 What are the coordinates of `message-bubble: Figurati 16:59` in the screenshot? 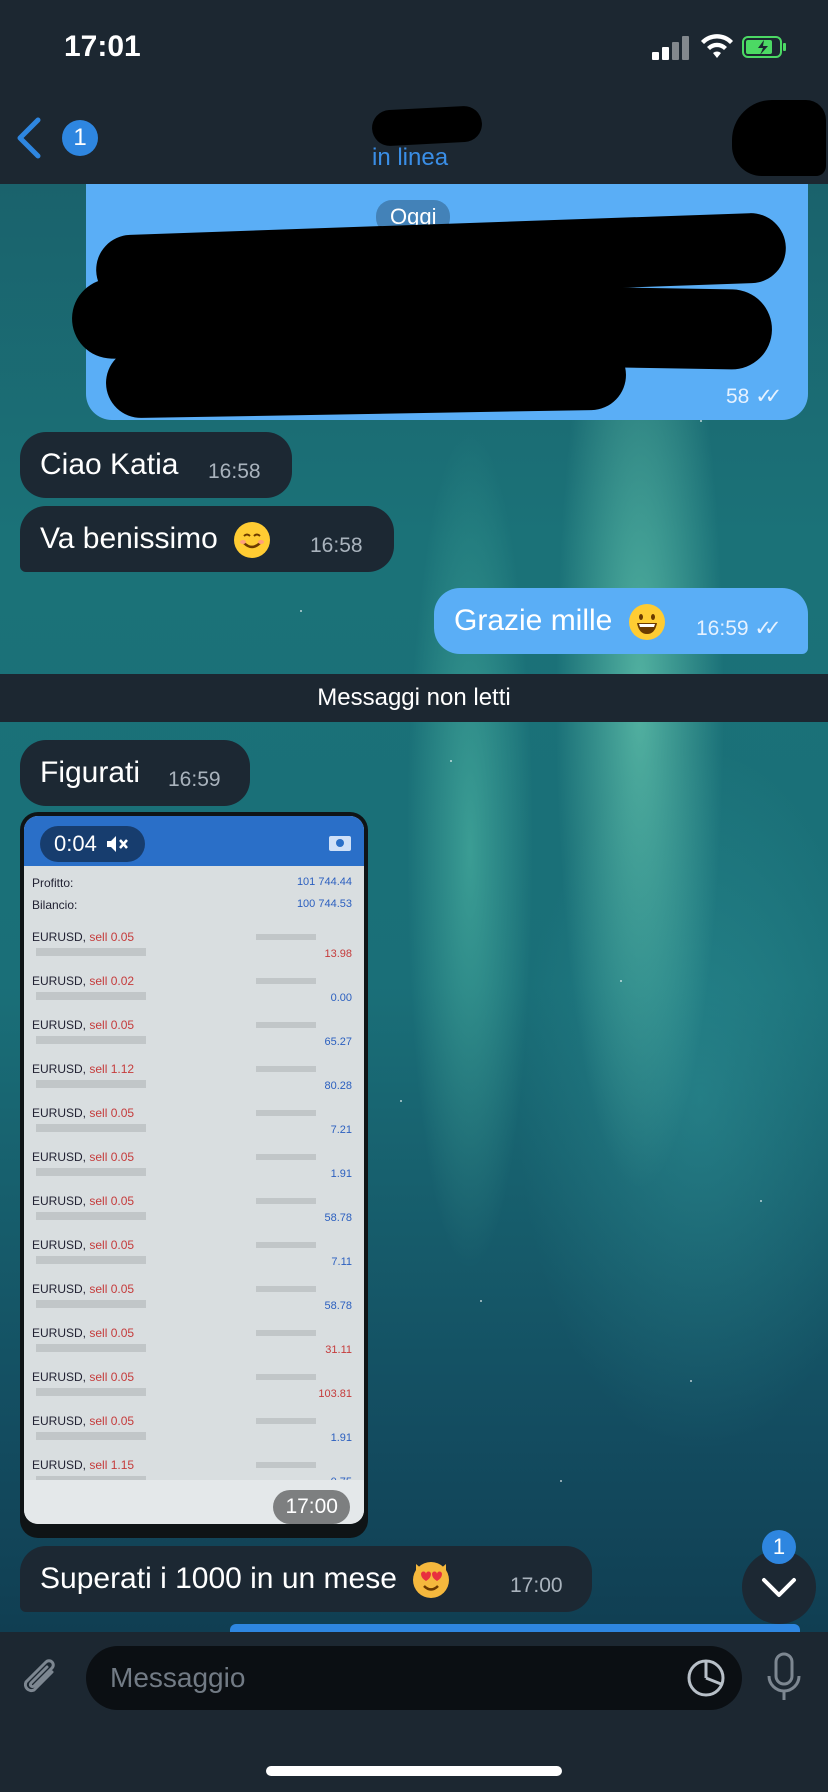 It's located at (135, 773).